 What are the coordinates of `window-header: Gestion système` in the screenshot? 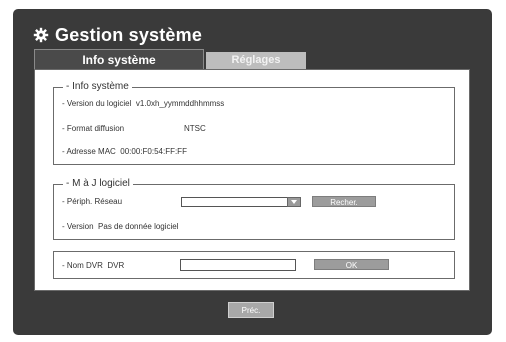 It's located at (117, 35).